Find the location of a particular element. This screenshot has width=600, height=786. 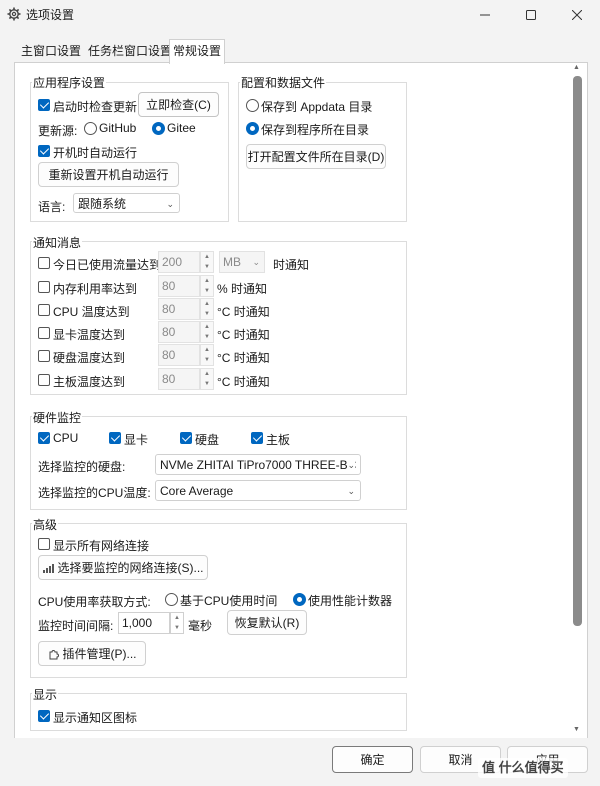

save-program-label: 保存到程序所在目录 is located at coordinates (315, 130).